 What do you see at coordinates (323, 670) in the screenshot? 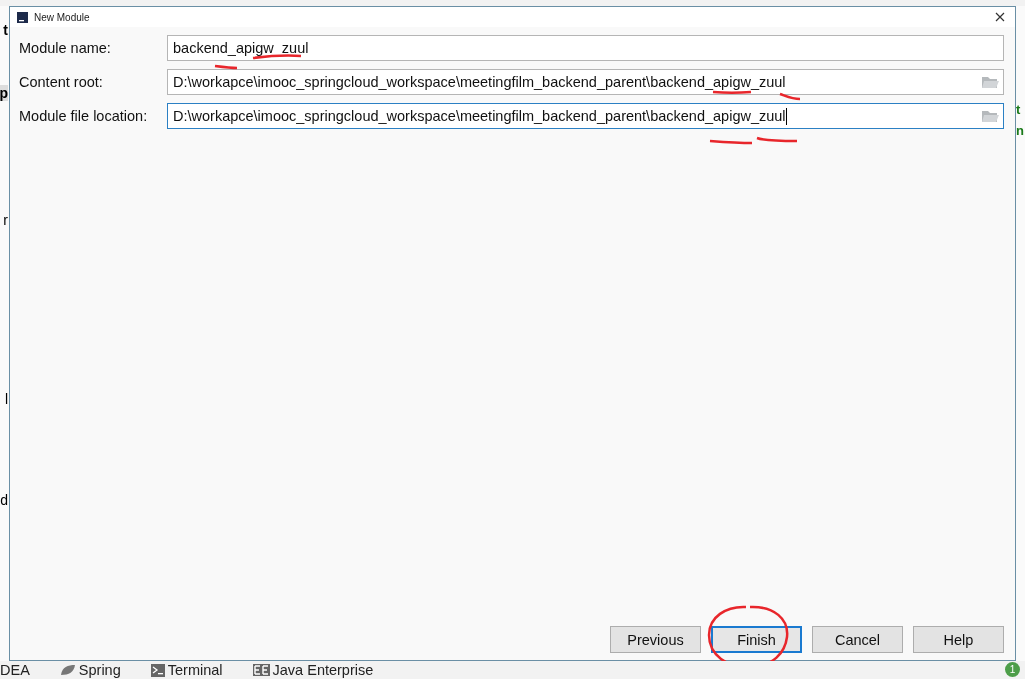
I see `tool-window-tab: Java Enterprise` at bounding box center [323, 670].